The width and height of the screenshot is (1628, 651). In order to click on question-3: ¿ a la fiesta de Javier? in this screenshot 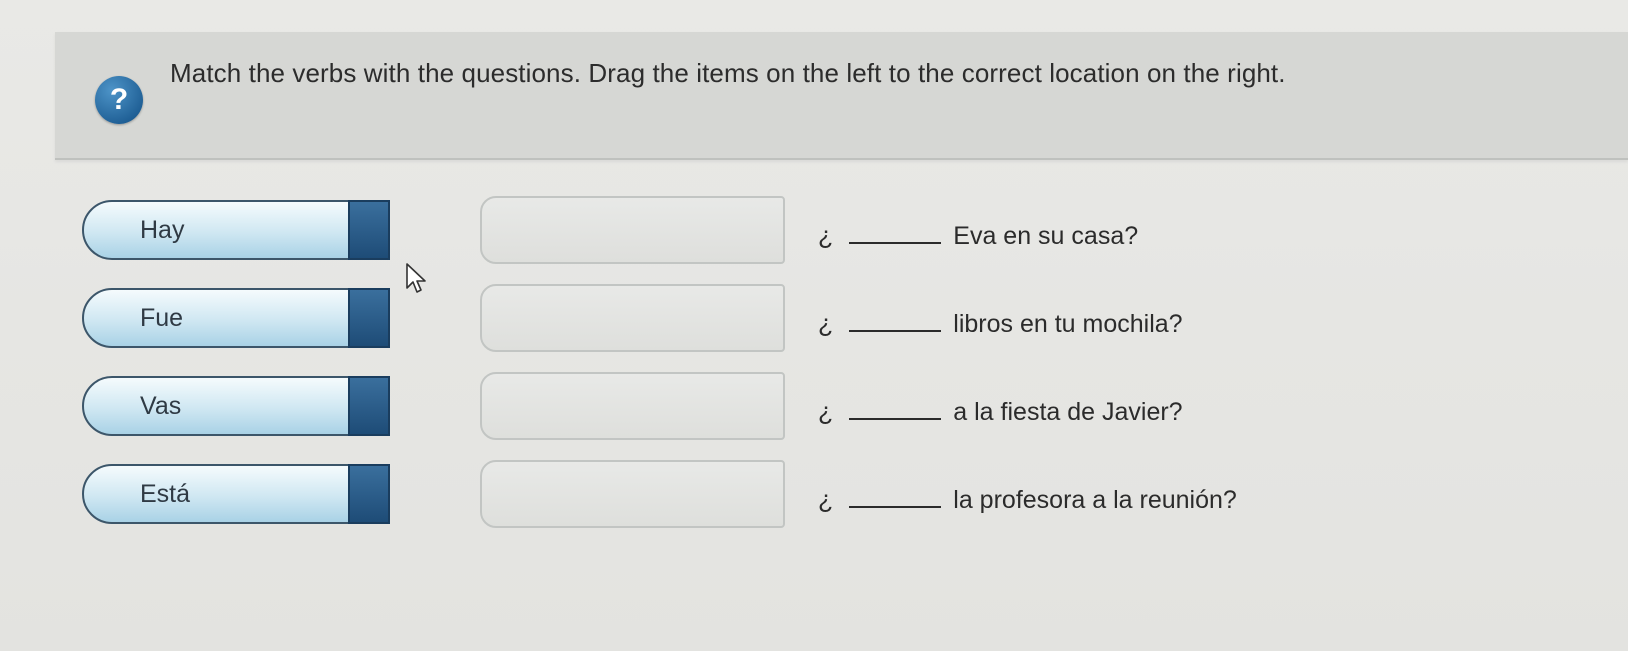, I will do `click(1000, 412)`.